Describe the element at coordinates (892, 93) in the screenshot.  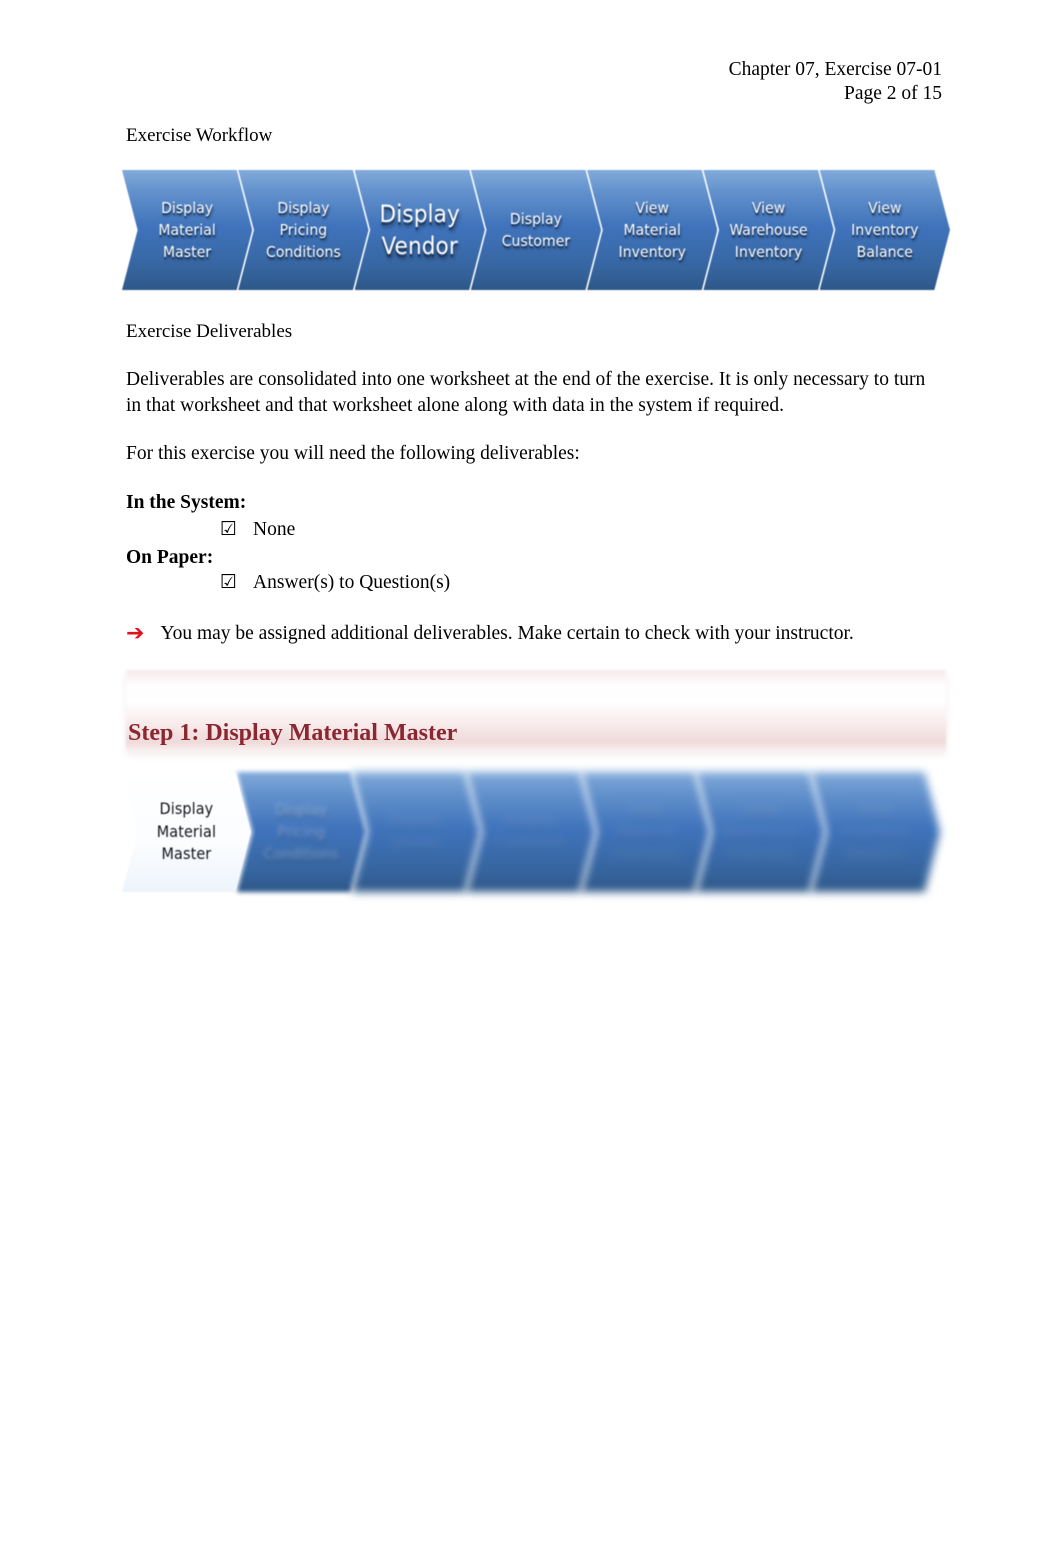
I see `header-page-line: Page 2 of 15` at that location.